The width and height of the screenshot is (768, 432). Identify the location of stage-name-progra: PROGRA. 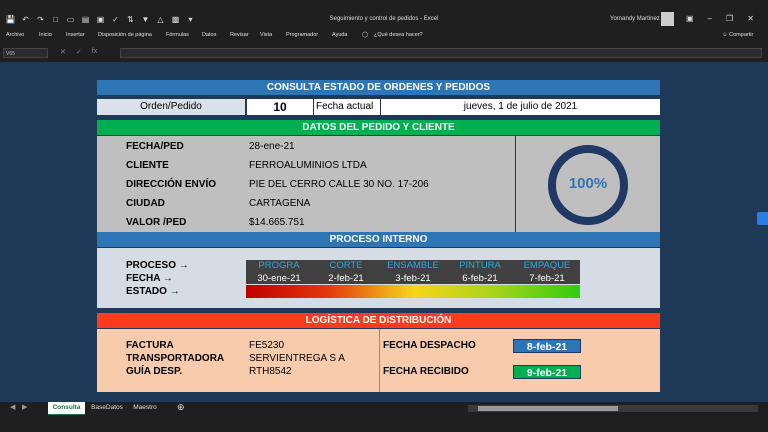
(279, 265).